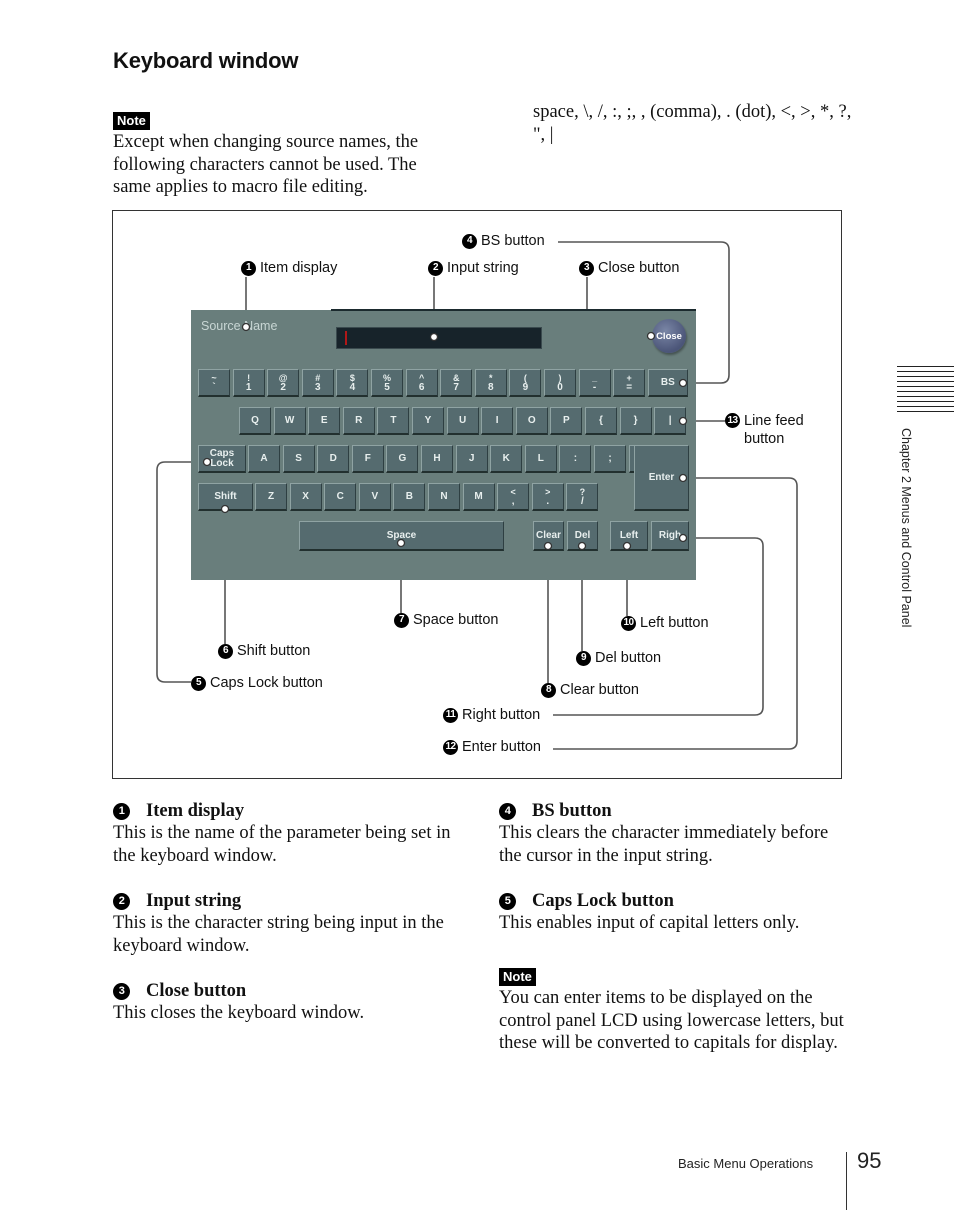 This screenshot has height=1212, width=954. I want to click on item-display: Source Name, so click(239, 326).